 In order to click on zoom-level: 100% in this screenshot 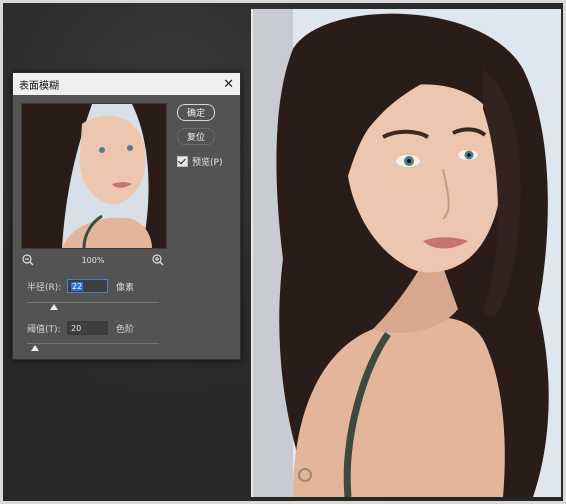, I will do `click(93, 260)`.